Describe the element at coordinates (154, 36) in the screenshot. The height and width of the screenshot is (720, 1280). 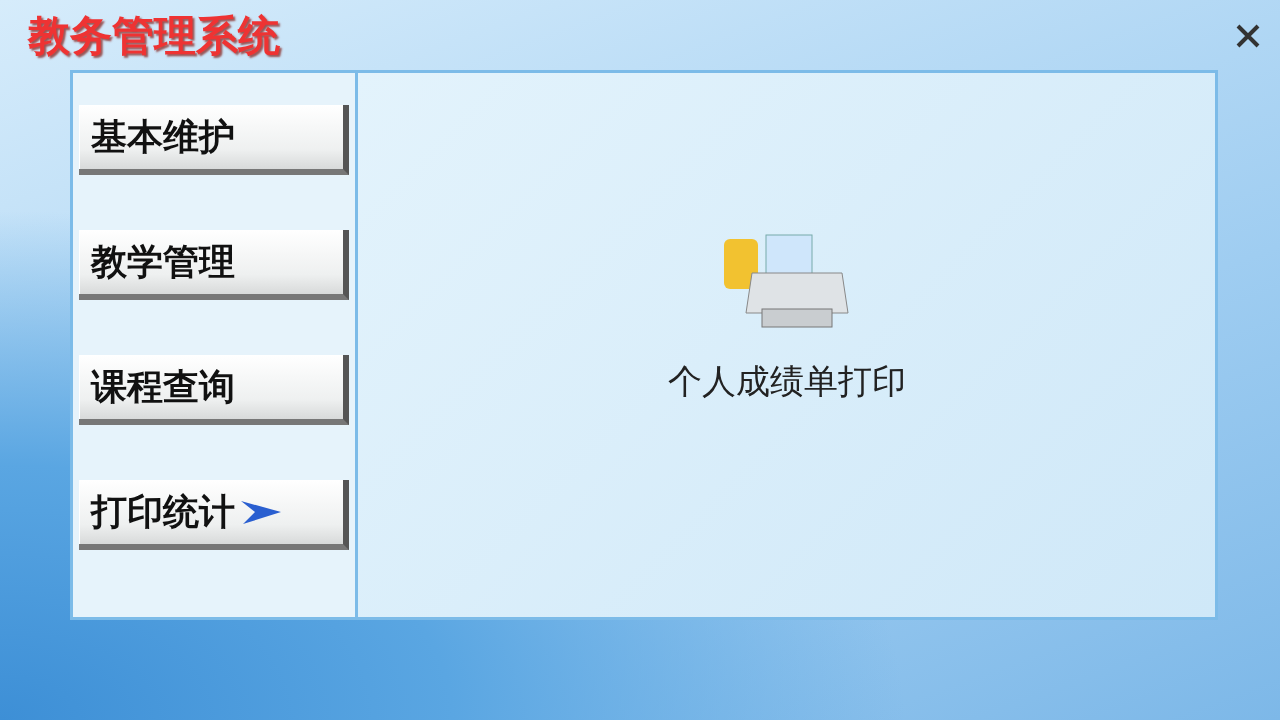
I see `window-title: 教务管理系统` at that location.